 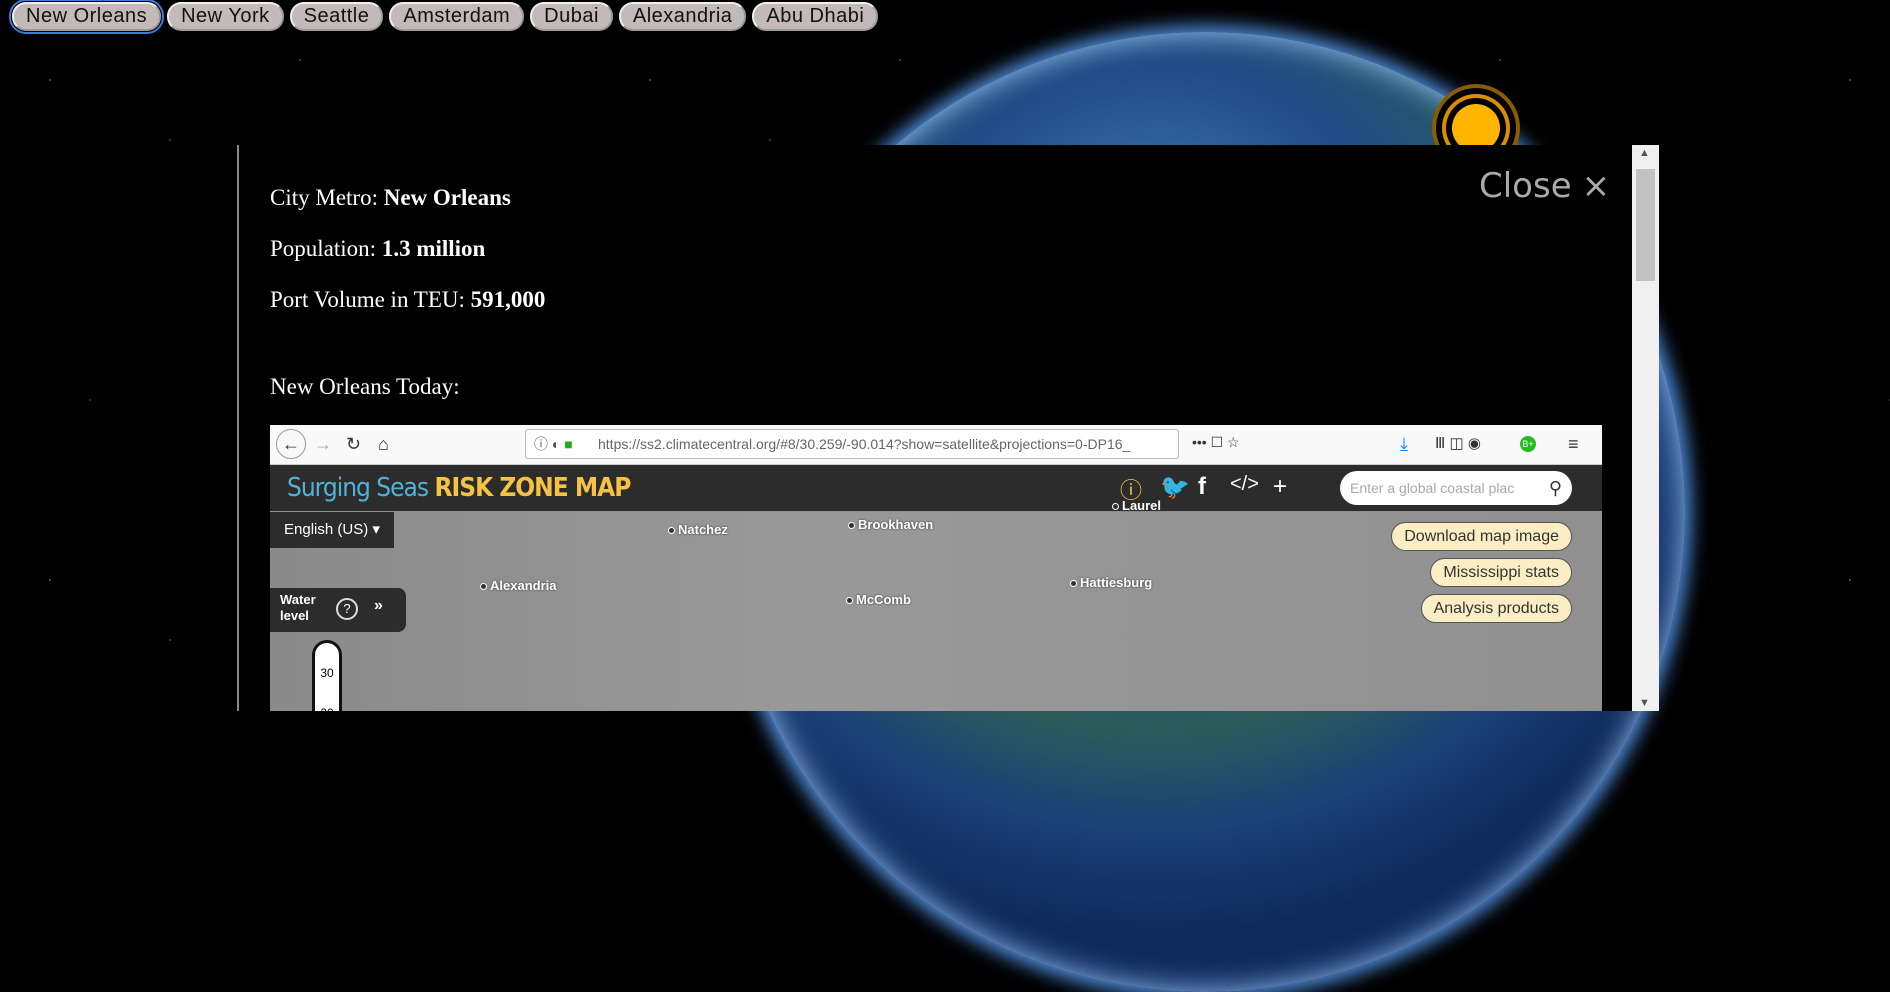 I want to click on close-icon: ×, so click(x=1596, y=186).